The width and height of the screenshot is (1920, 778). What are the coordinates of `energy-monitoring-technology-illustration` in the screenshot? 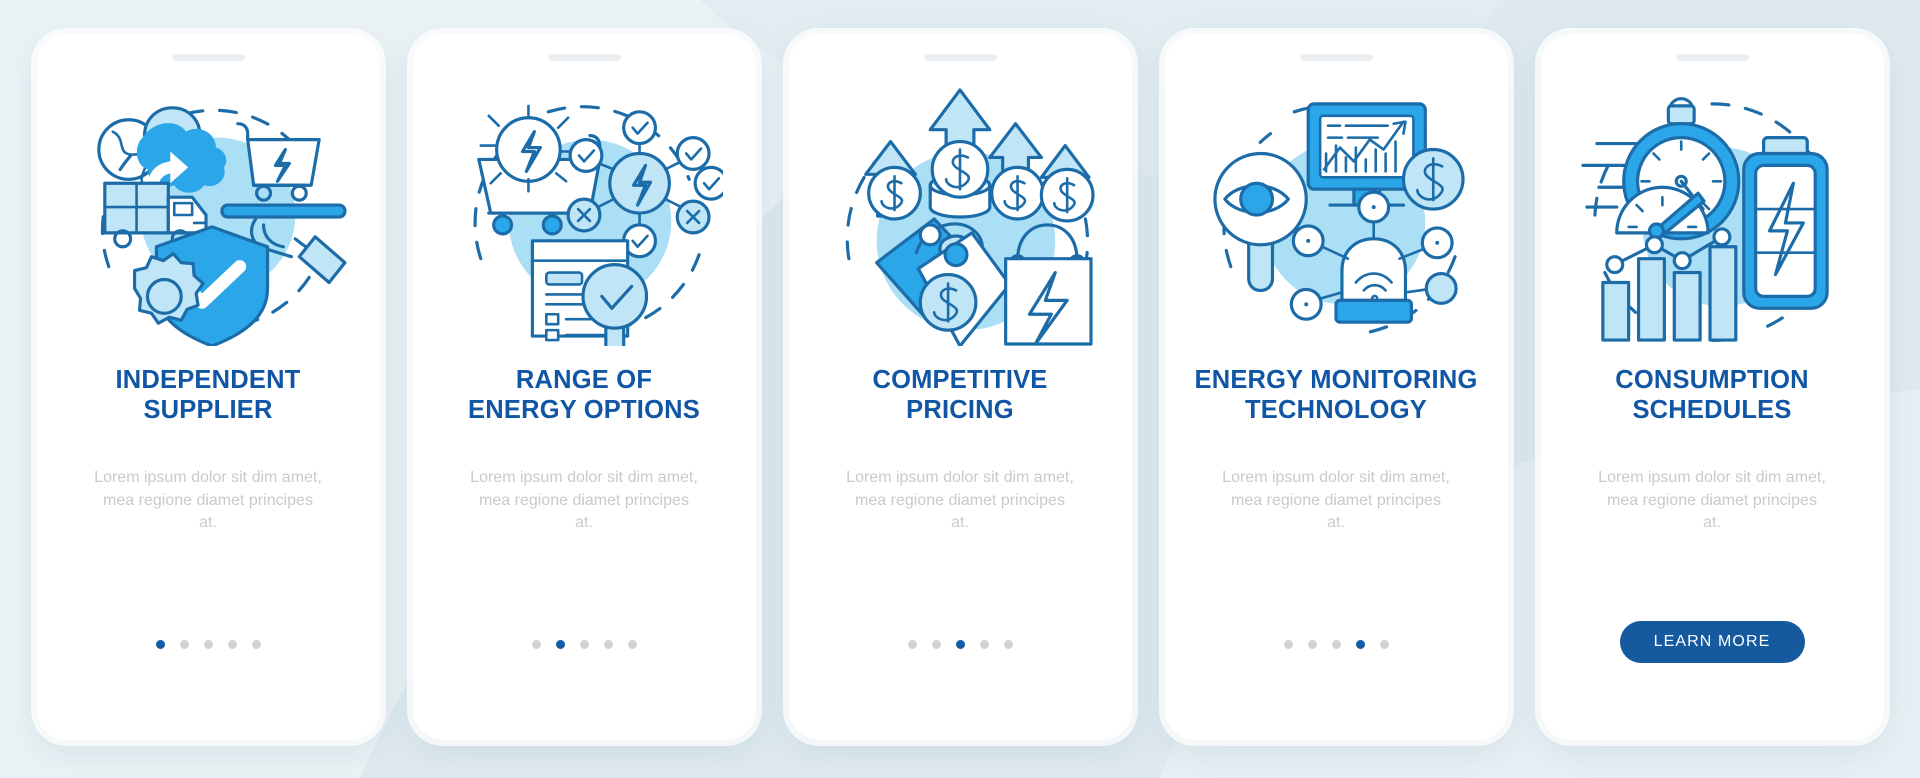 It's located at (1336, 217).